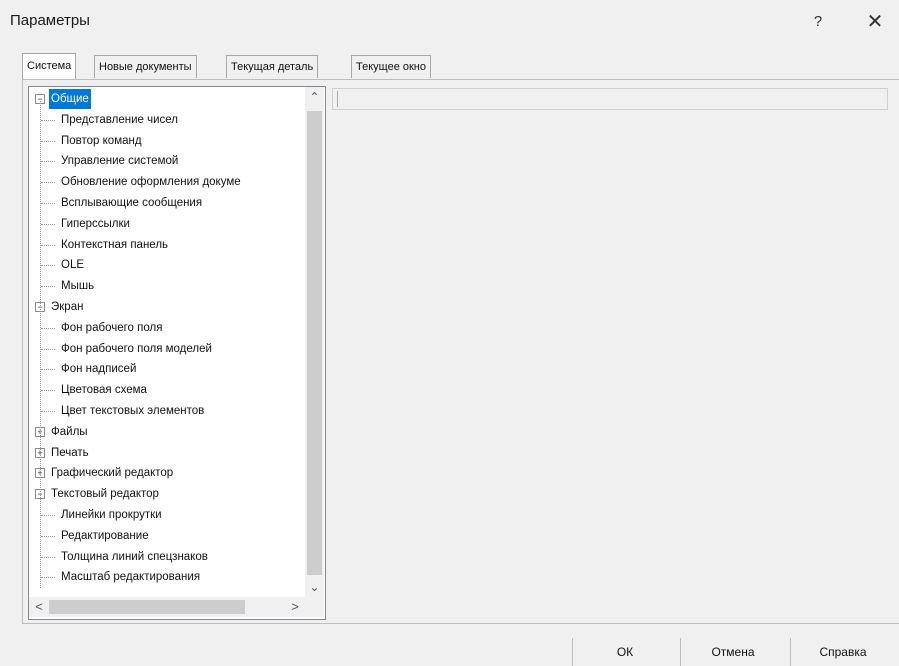  What do you see at coordinates (167, 328) in the screenshot?
I see `tree-item: Фон рабочего поля` at bounding box center [167, 328].